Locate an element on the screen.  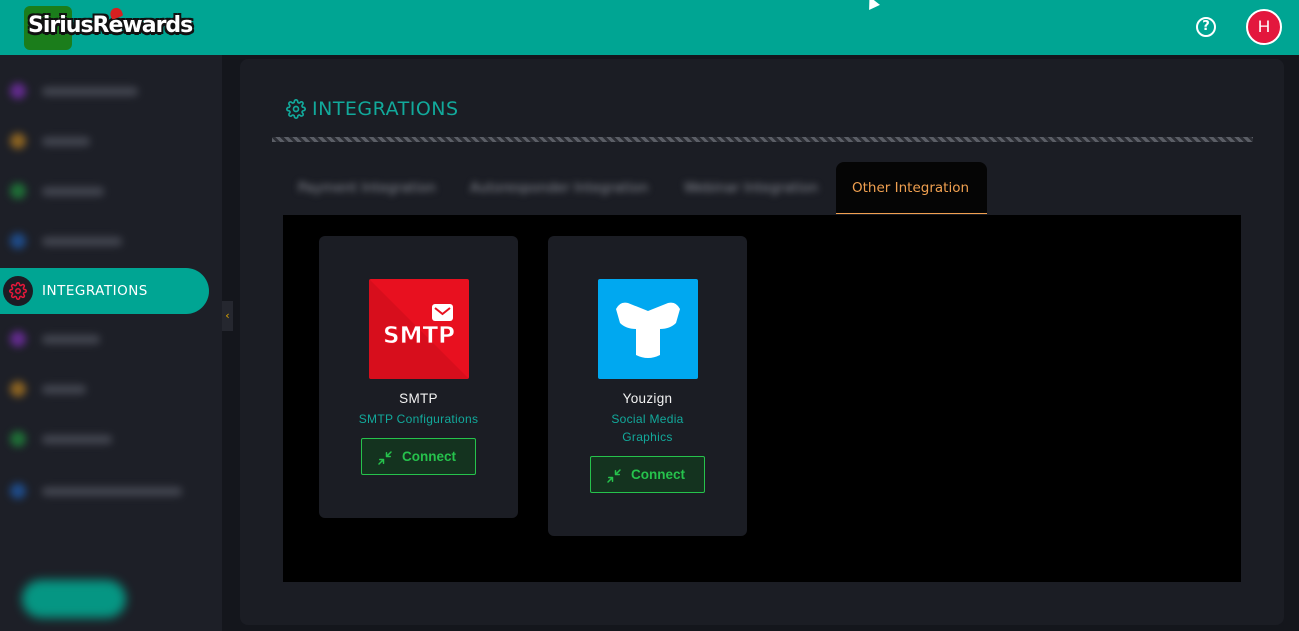
smtp-logo: SMTP is located at coordinates (419, 329).